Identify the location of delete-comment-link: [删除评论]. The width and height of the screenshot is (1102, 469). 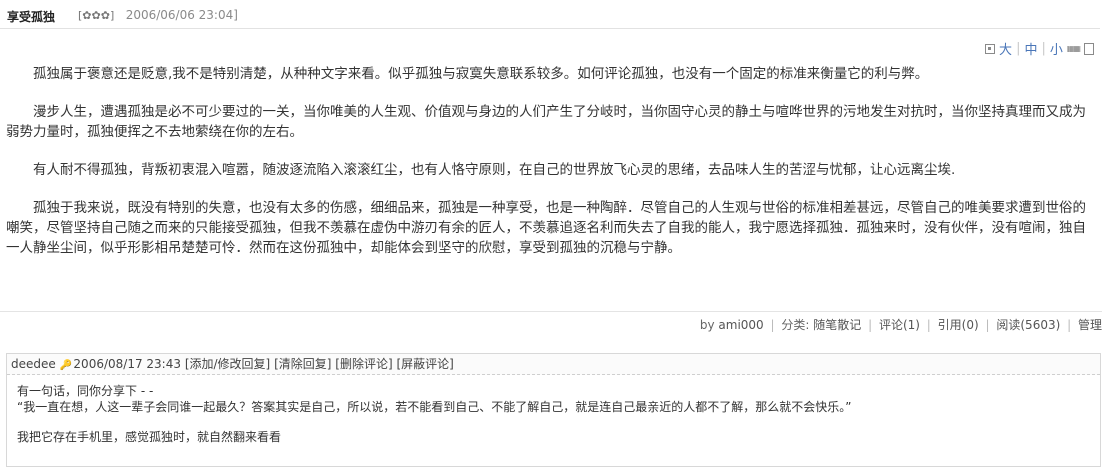
(363, 364).